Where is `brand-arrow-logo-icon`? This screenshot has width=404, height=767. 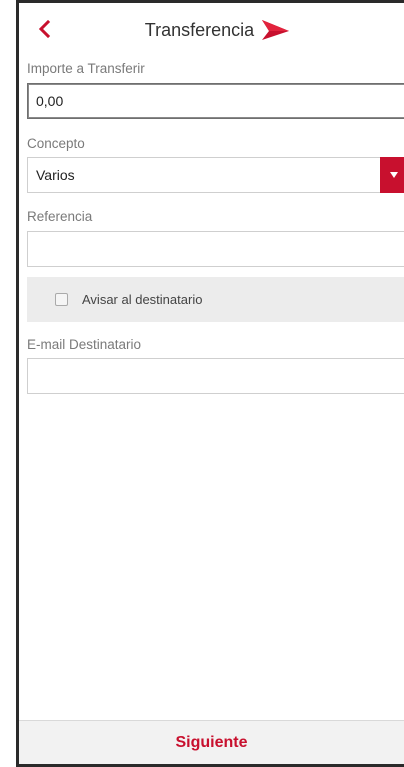
brand-arrow-logo-icon is located at coordinates (276, 30).